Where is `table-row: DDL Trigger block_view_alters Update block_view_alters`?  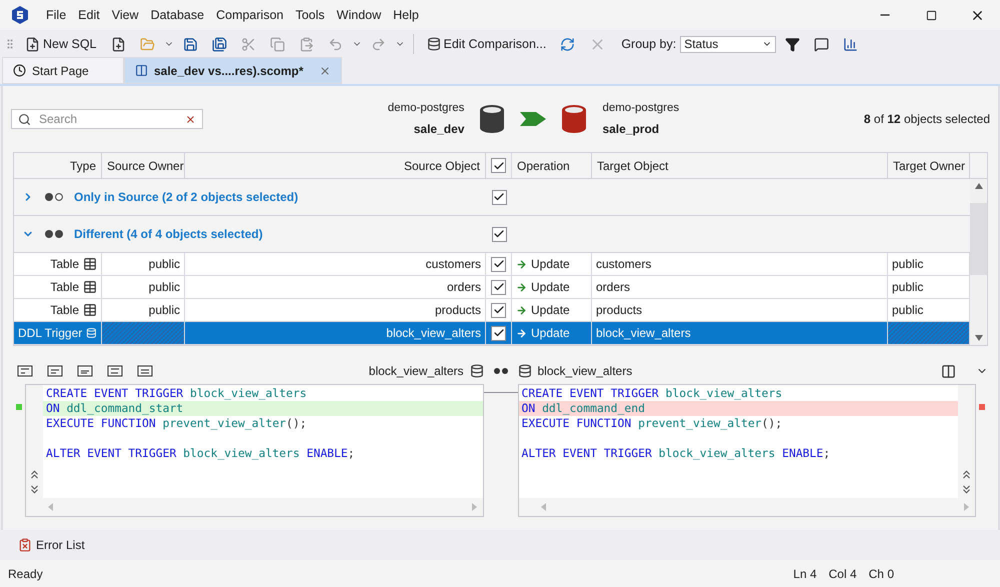 table-row: DDL Trigger block_view_alters Update block_view_alters is located at coordinates (492, 333).